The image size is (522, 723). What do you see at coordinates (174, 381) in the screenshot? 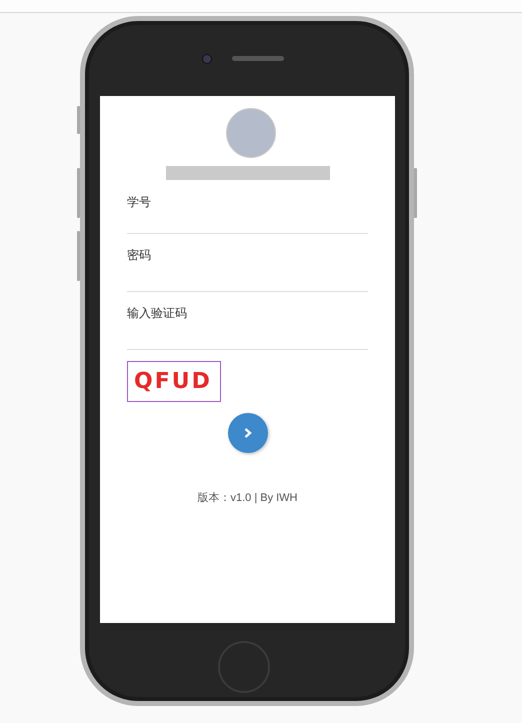
I see `captcha-image: QFUD` at bounding box center [174, 381].